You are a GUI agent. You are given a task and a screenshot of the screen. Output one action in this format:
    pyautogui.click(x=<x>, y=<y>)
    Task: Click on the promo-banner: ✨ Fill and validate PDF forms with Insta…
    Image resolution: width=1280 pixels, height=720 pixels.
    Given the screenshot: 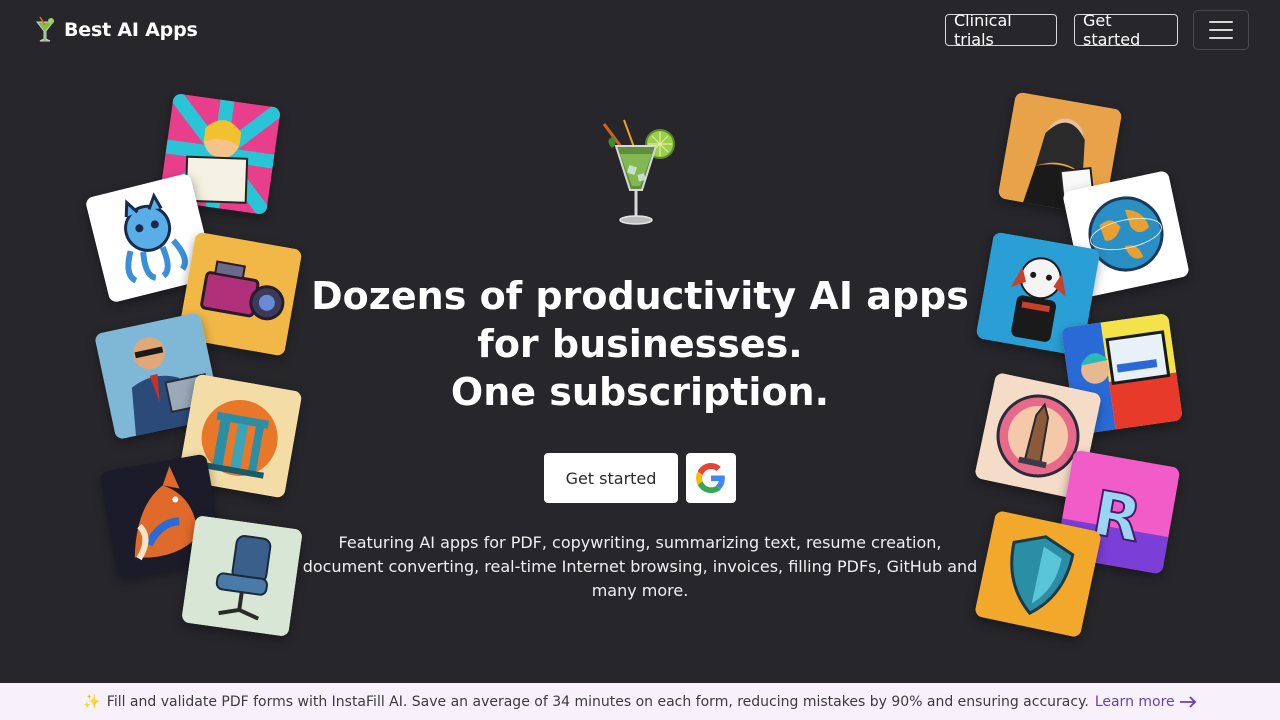 What is the action you would take?
    pyautogui.click(x=640, y=701)
    